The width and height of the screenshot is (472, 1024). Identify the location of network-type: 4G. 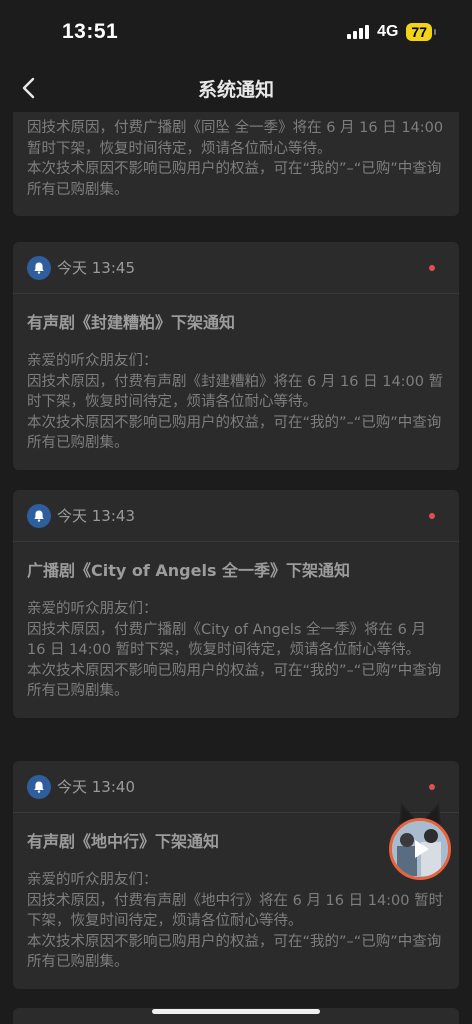
(388, 31).